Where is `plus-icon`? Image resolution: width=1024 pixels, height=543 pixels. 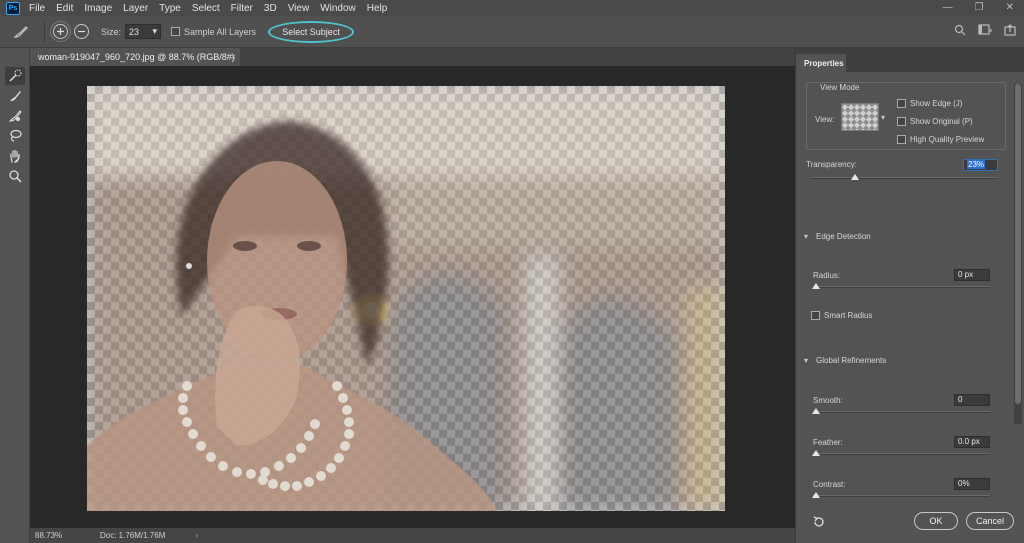 plus-icon is located at coordinates (60, 31).